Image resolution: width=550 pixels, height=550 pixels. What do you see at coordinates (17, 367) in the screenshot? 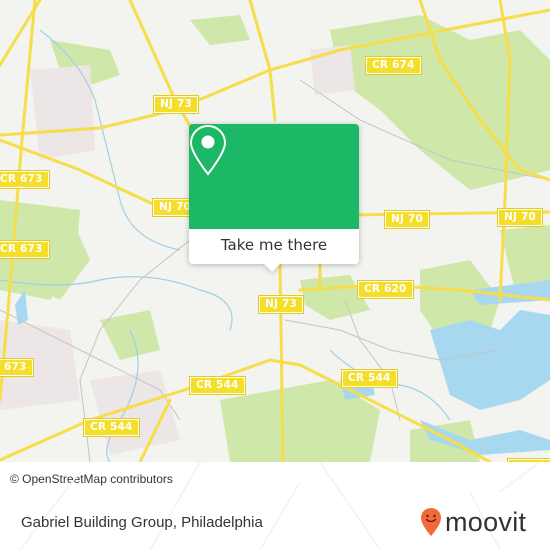
I see `road-label-cr673: 673` at bounding box center [17, 367].